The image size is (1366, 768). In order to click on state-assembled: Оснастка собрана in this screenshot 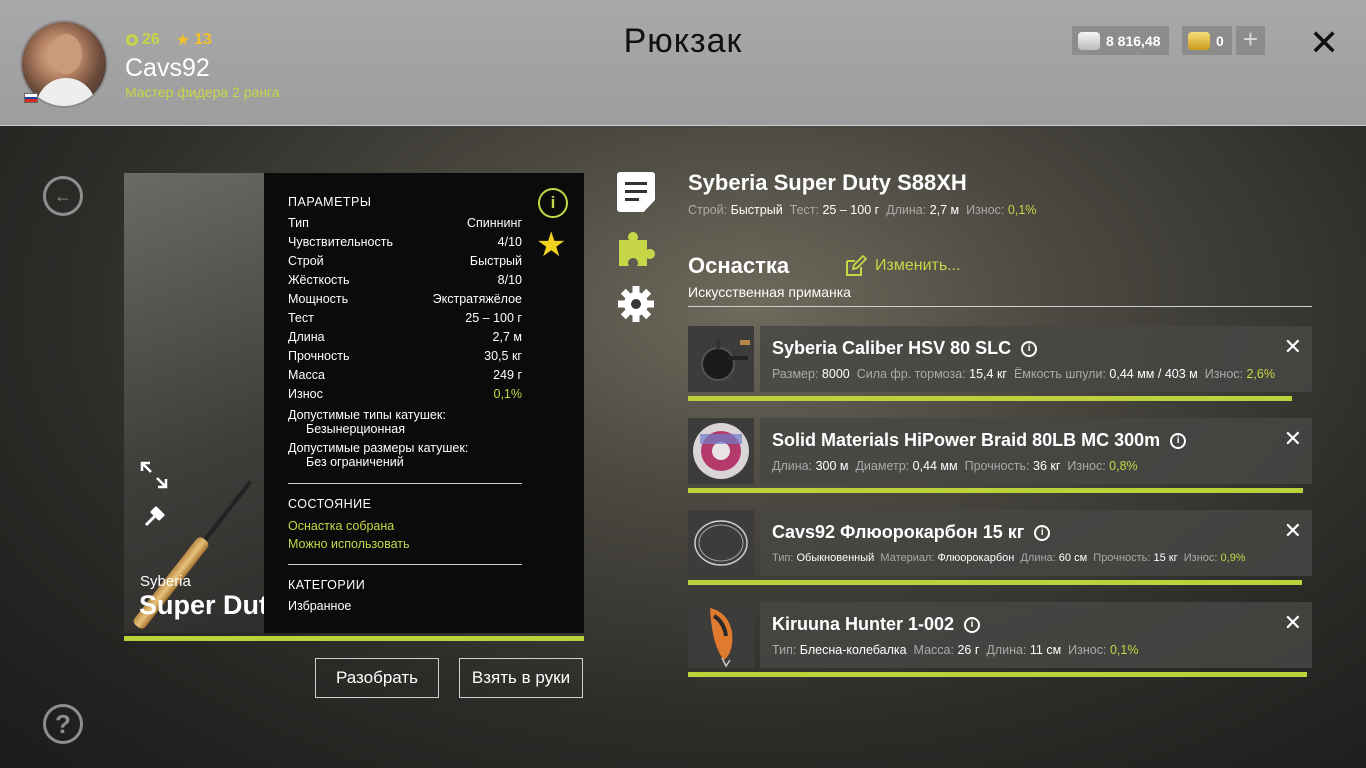, I will do `click(341, 526)`.